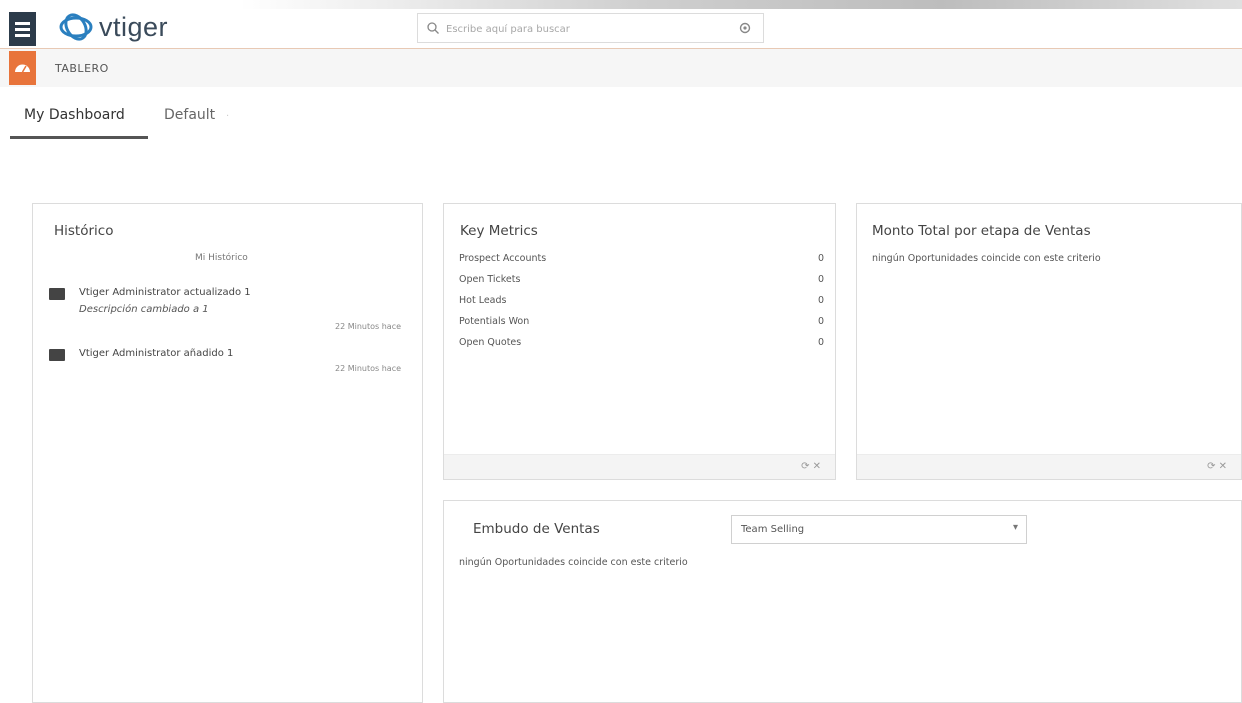 The image size is (1242, 703). I want to click on history-description: Descripción cambiado a 1, so click(144, 309).